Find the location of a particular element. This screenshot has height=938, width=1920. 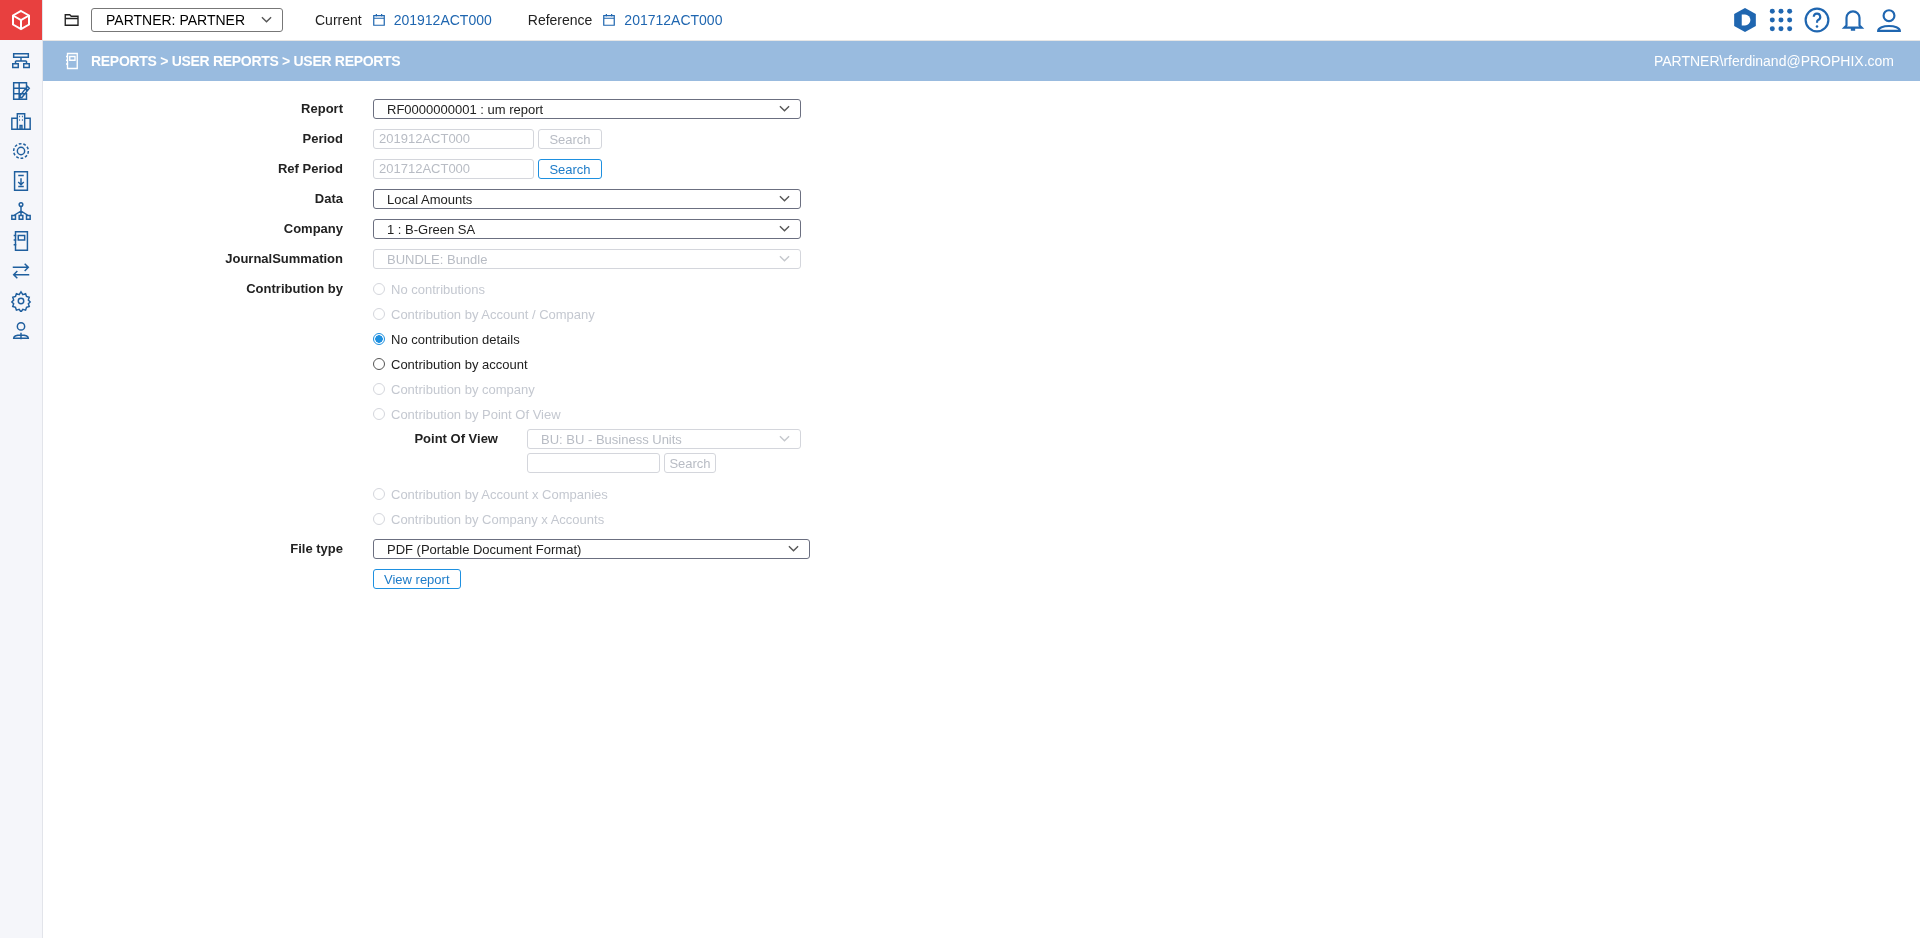

breadcrumb: REPORTS > USER REPORTS > USER REPORTS is located at coordinates (246, 61).